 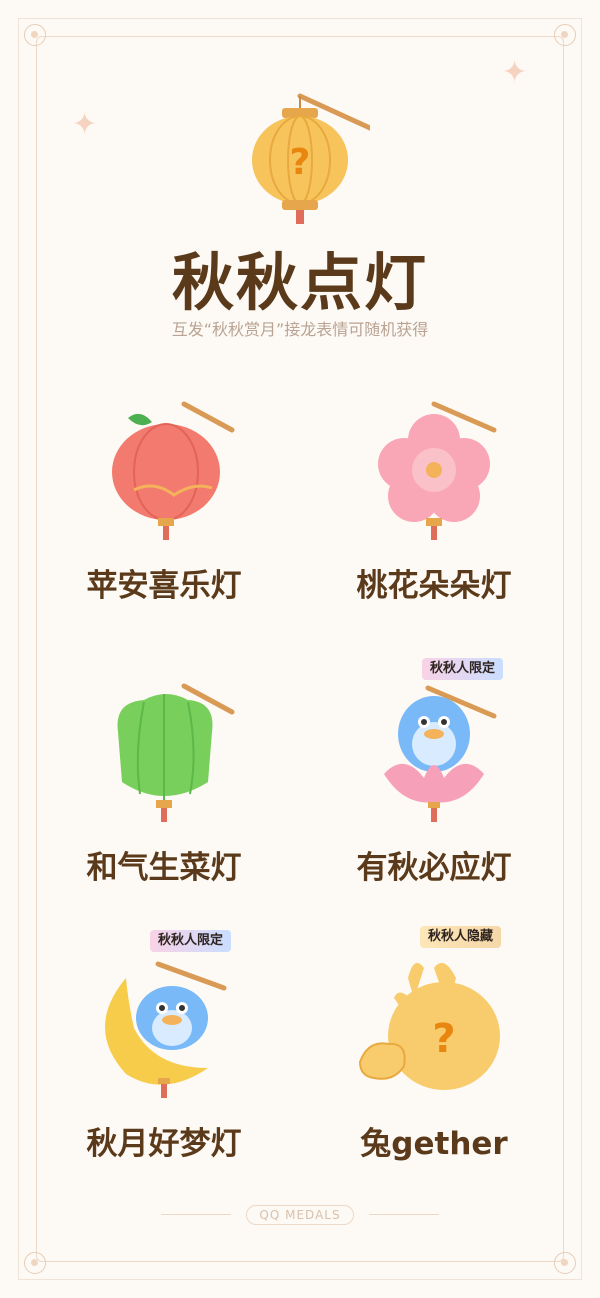 What do you see at coordinates (440, 753) in the screenshot?
I see `penguin-lotus-lantern-icon` at bounding box center [440, 753].